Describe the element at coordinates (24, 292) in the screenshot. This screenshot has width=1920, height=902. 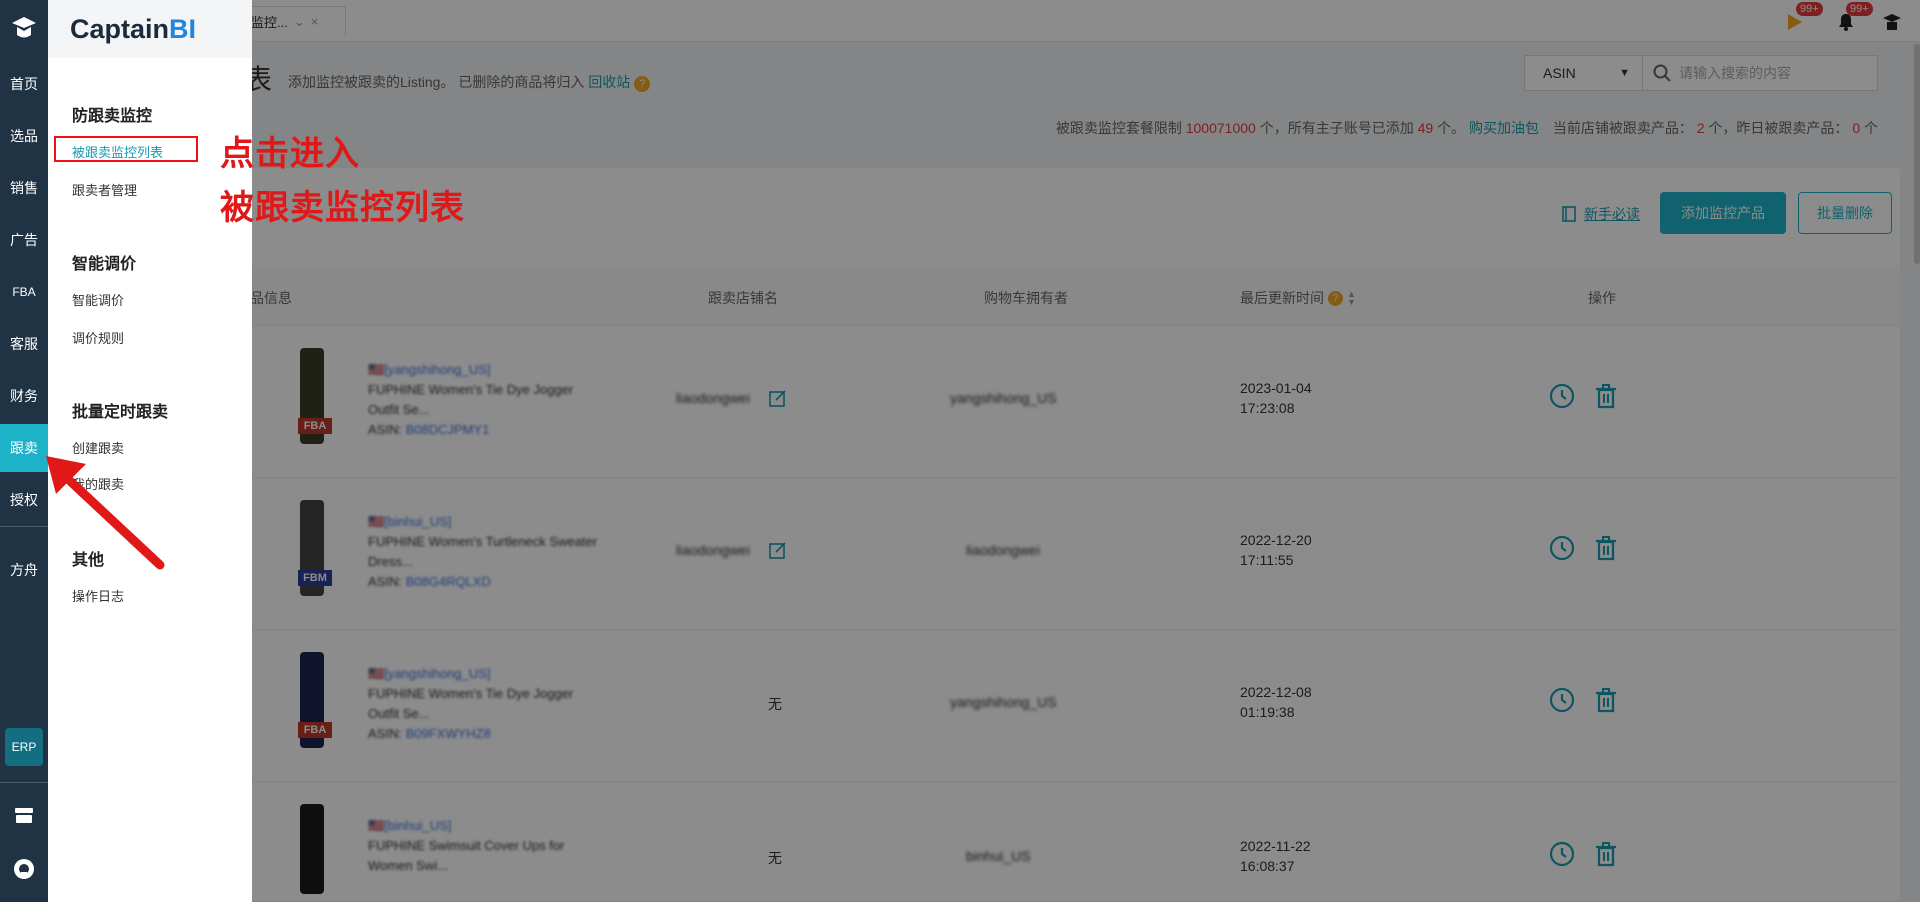
I see `nav-fba: FBA` at that location.